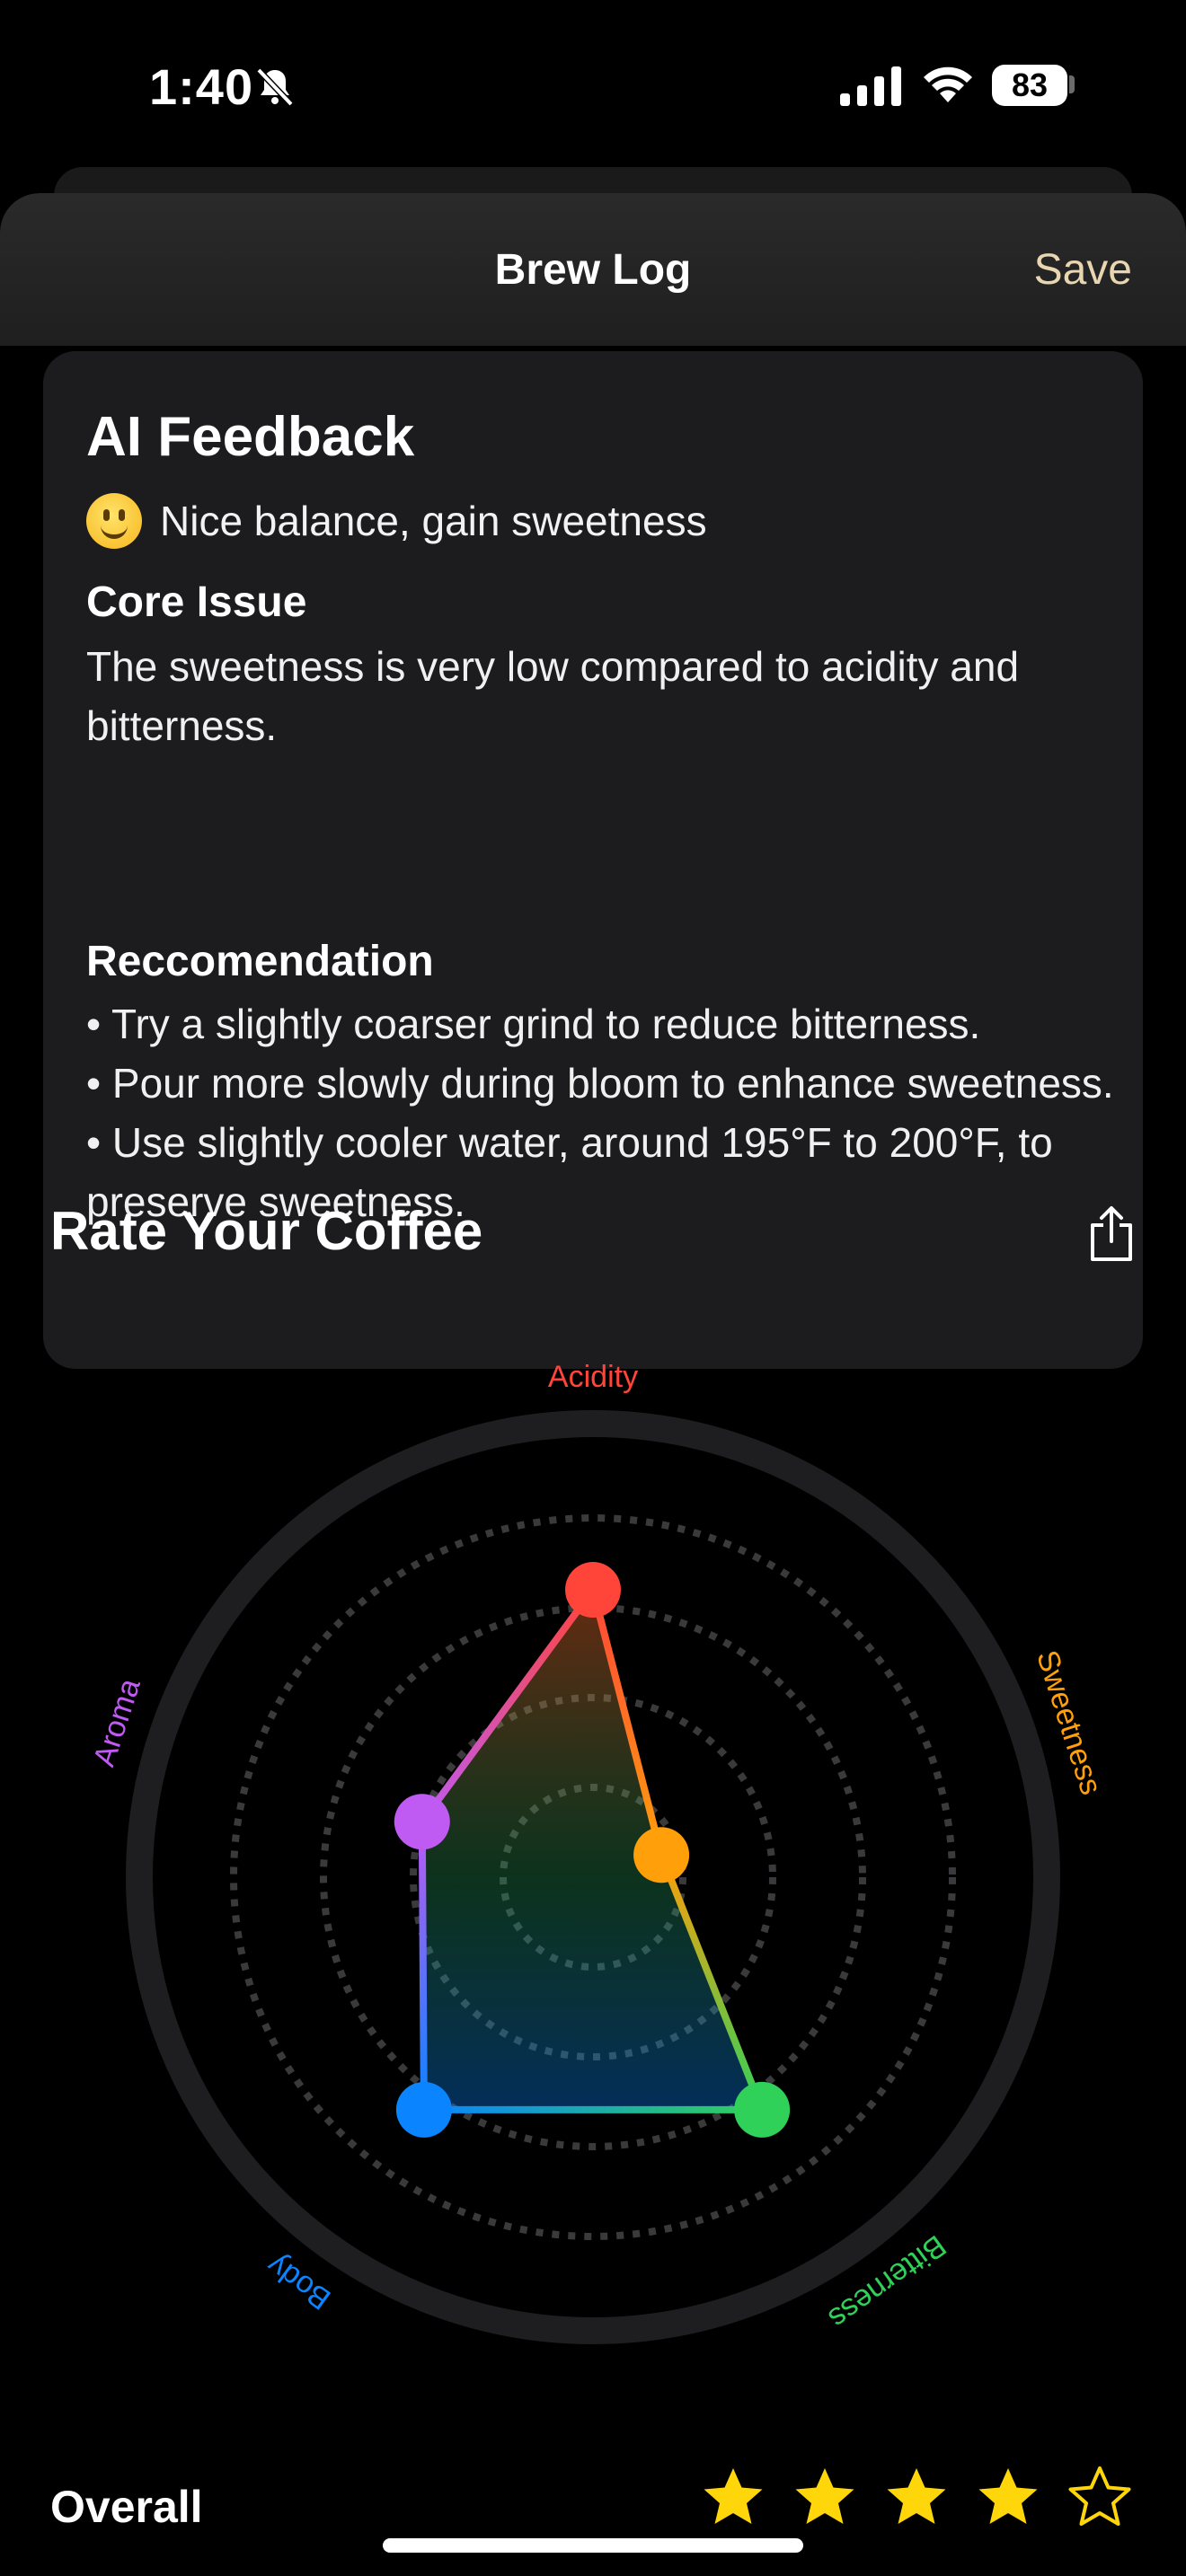 This screenshot has height=2576, width=1186. What do you see at coordinates (593, 2545) in the screenshot?
I see `home-indicator` at bounding box center [593, 2545].